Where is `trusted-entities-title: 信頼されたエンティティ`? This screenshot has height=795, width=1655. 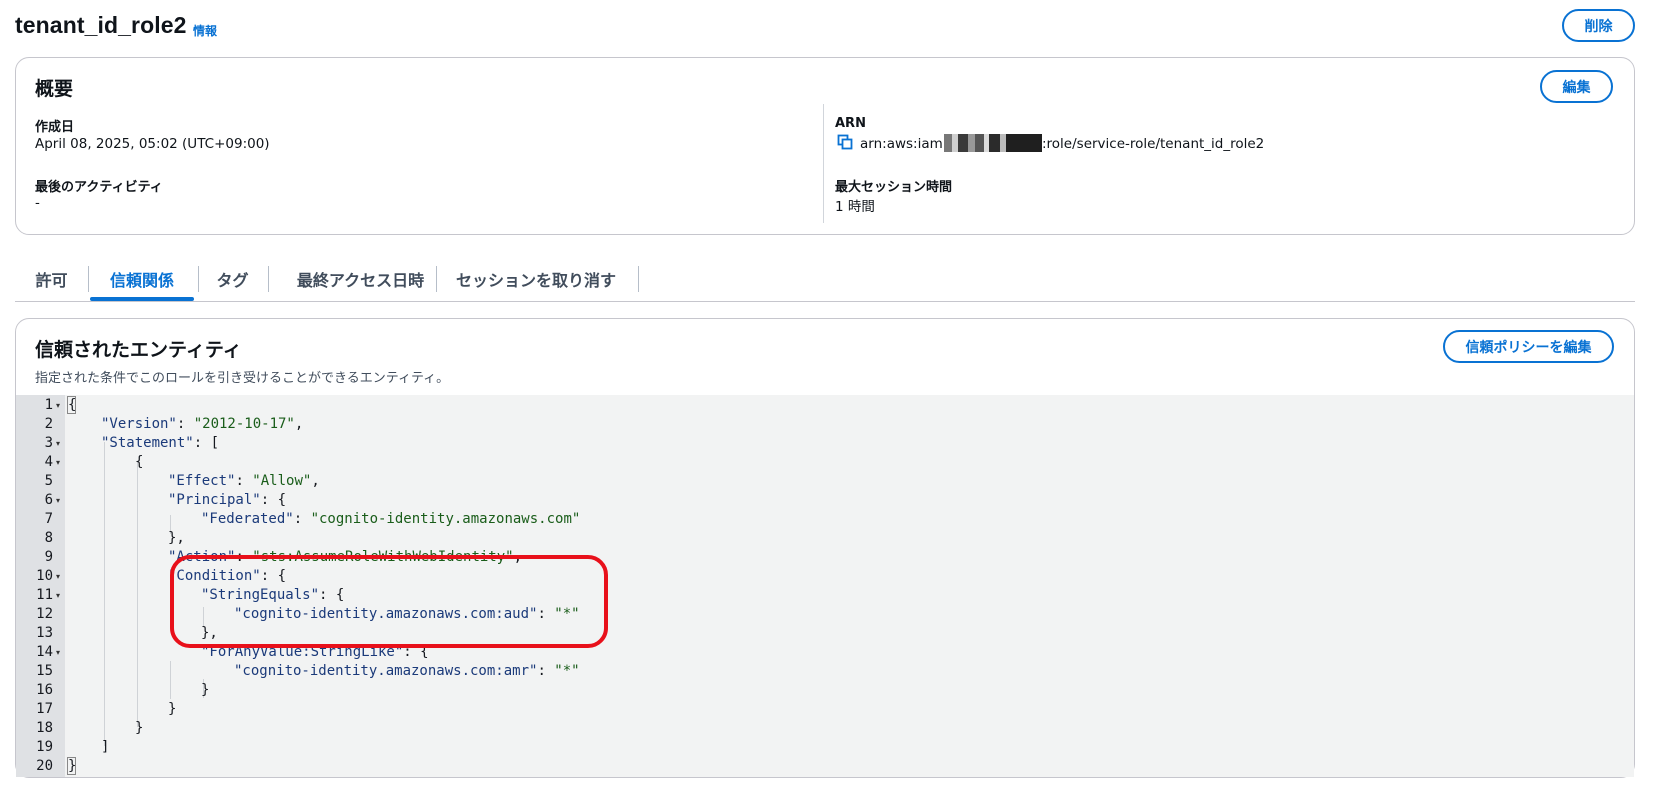
trusted-entities-title: 信頼されたエンティティ is located at coordinates (138, 350).